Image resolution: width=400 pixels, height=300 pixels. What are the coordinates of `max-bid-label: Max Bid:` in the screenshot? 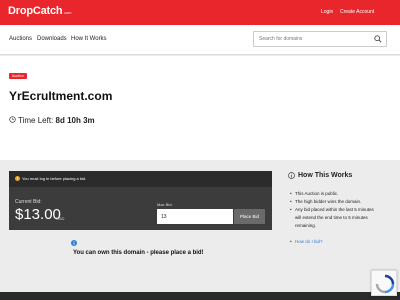 It's located at (165, 204).